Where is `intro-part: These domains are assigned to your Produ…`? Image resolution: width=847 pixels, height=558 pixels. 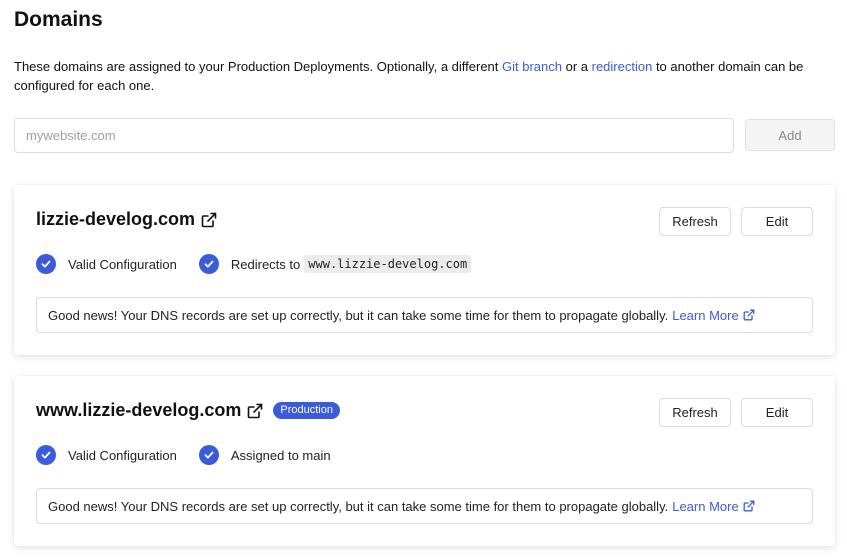 intro-part: These domains are assigned to your Produ… is located at coordinates (258, 66).